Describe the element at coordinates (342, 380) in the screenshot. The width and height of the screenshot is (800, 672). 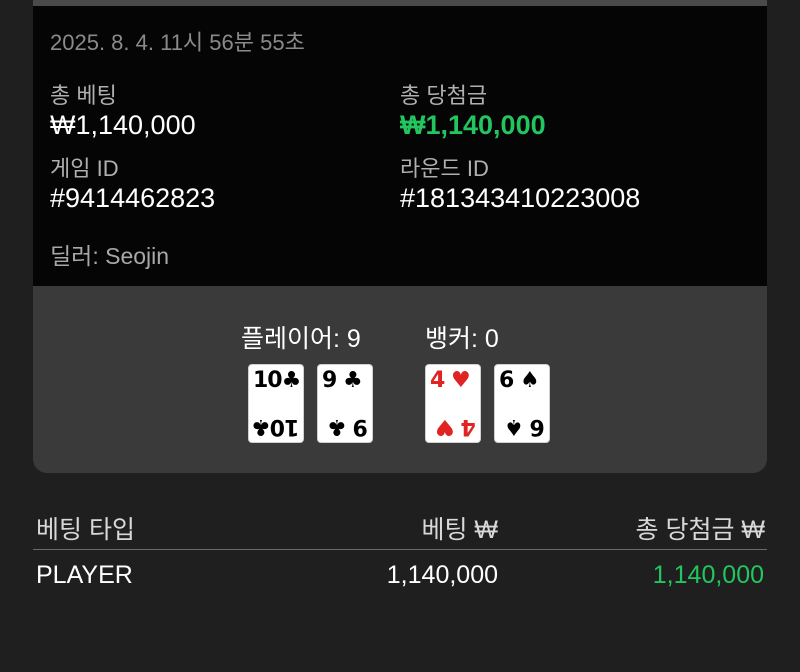
I see `card-rank-suit: 9 ♣` at that location.